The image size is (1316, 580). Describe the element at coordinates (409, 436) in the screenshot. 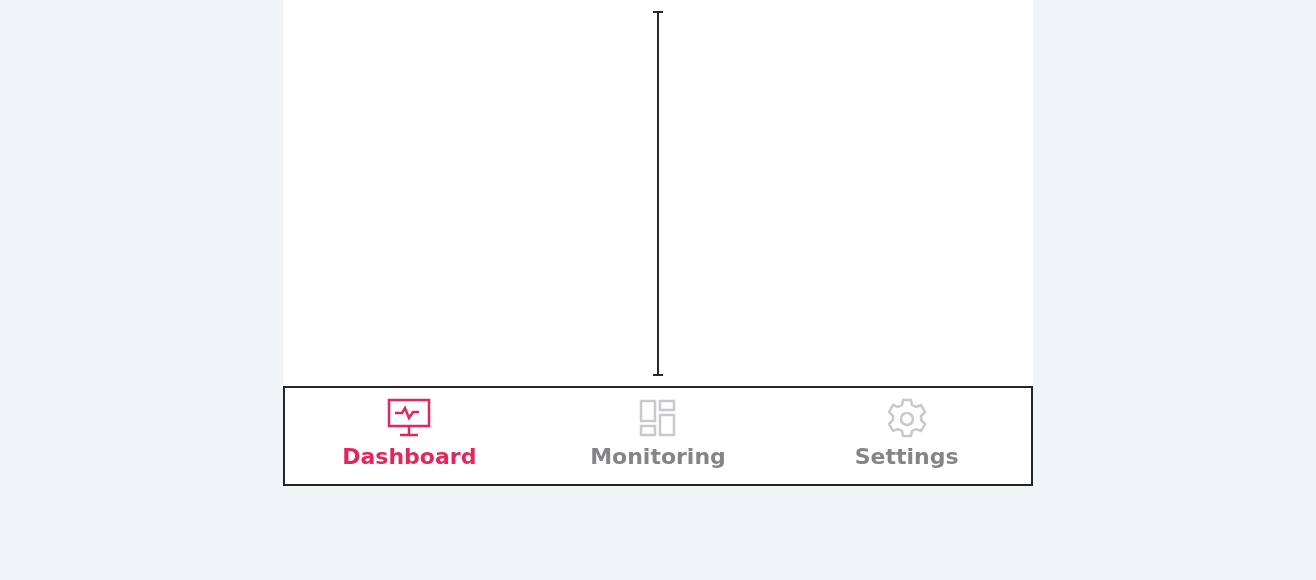

I see `nav-tab: Dashboard` at that location.